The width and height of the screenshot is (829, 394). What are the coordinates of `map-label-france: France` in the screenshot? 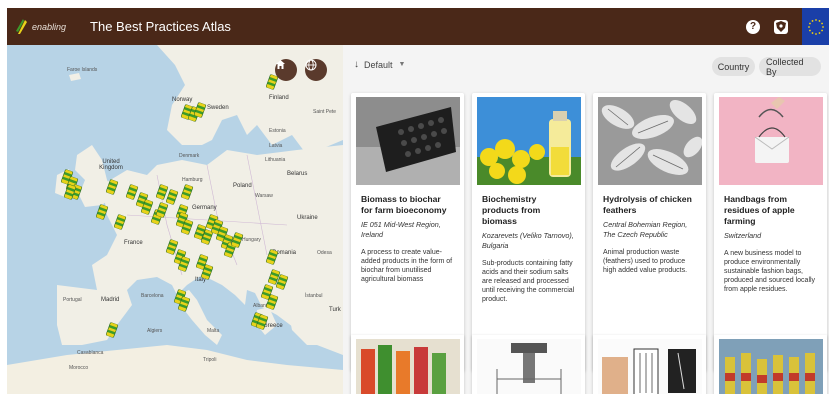 It's located at (133, 243).